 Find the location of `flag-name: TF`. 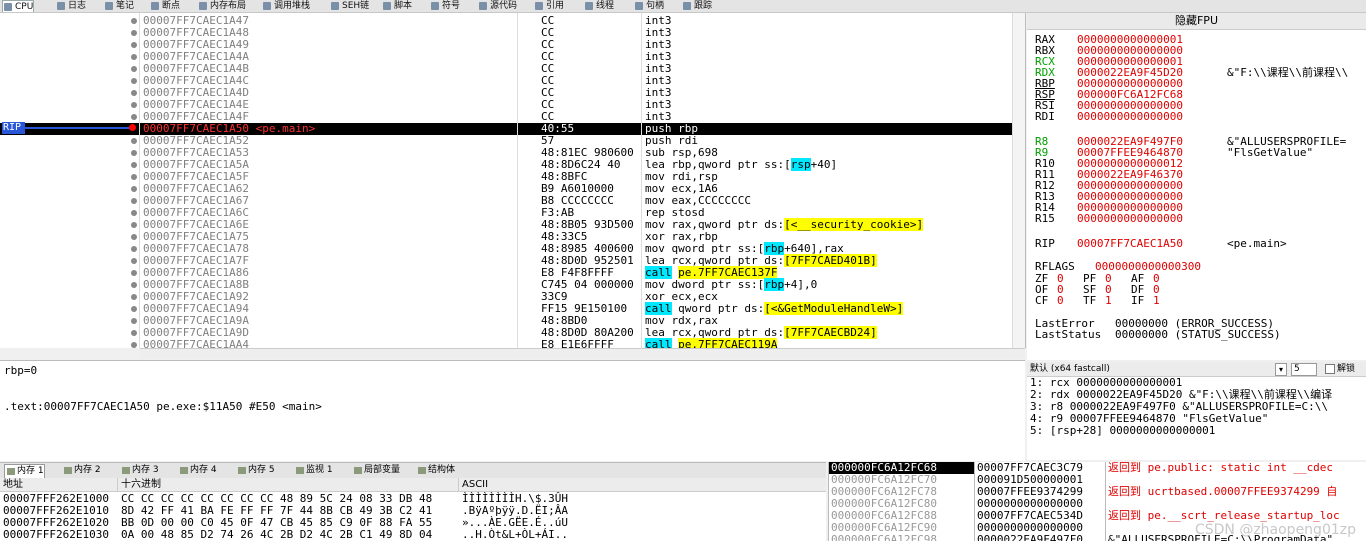

flag-name: TF is located at coordinates (1090, 300).